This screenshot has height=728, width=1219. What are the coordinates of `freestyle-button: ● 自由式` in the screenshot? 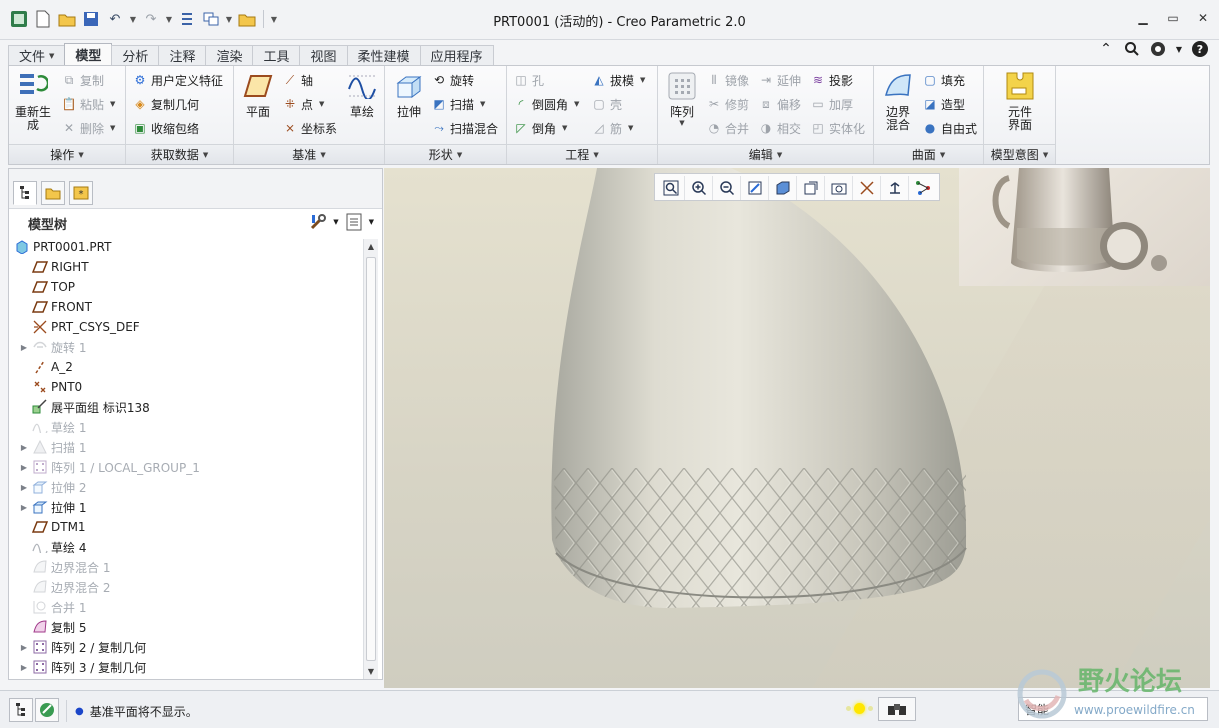 It's located at (949, 128).